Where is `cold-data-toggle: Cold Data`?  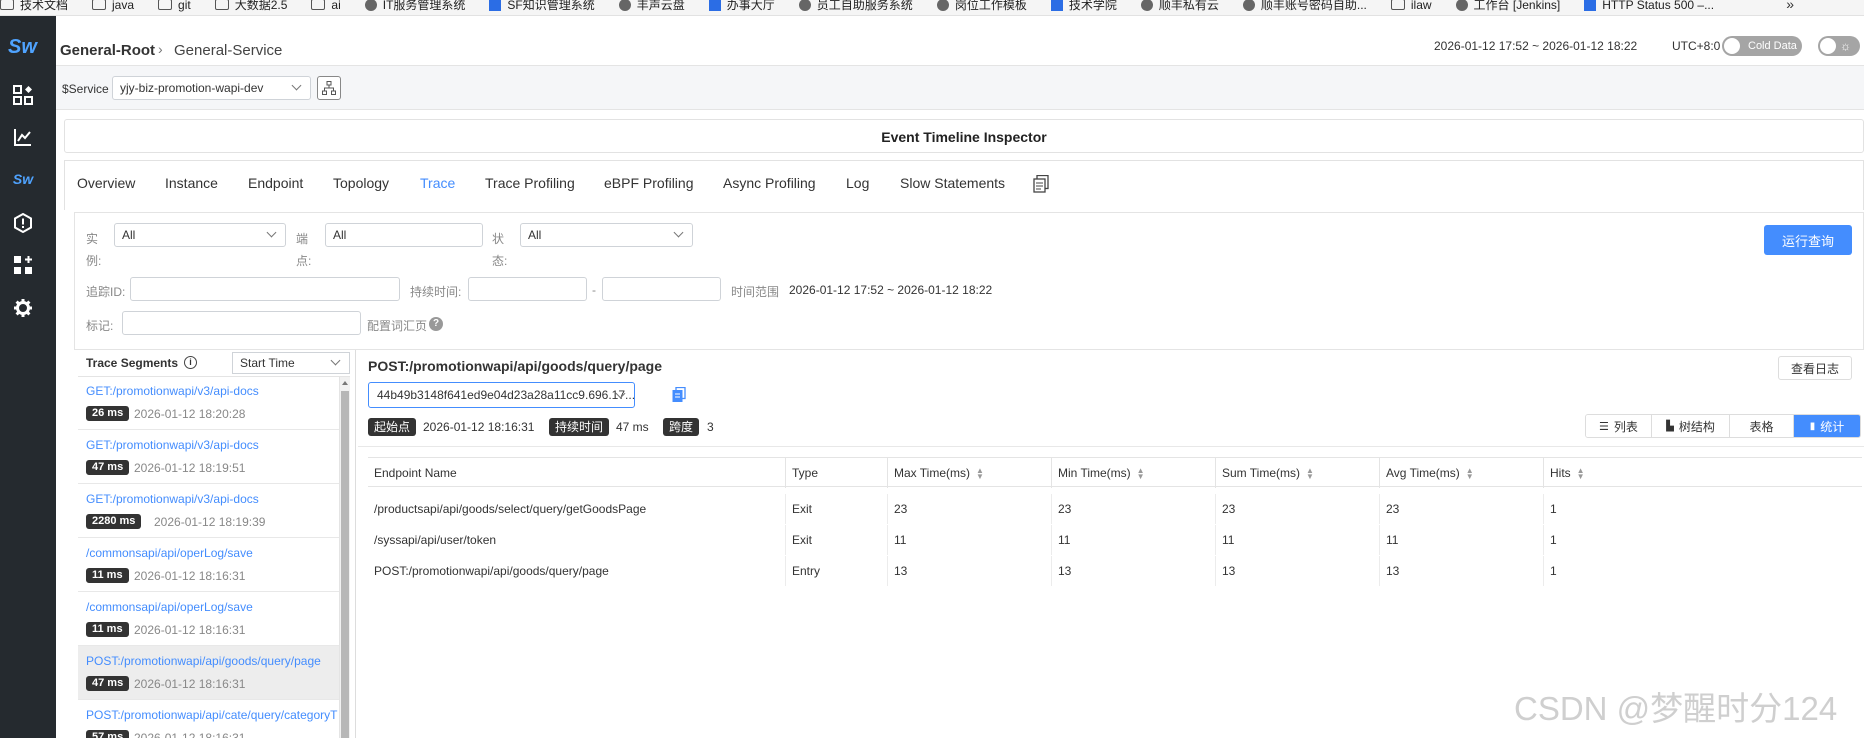
cold-data-toggle: Cold Data is located at coordinates (1762, 46).